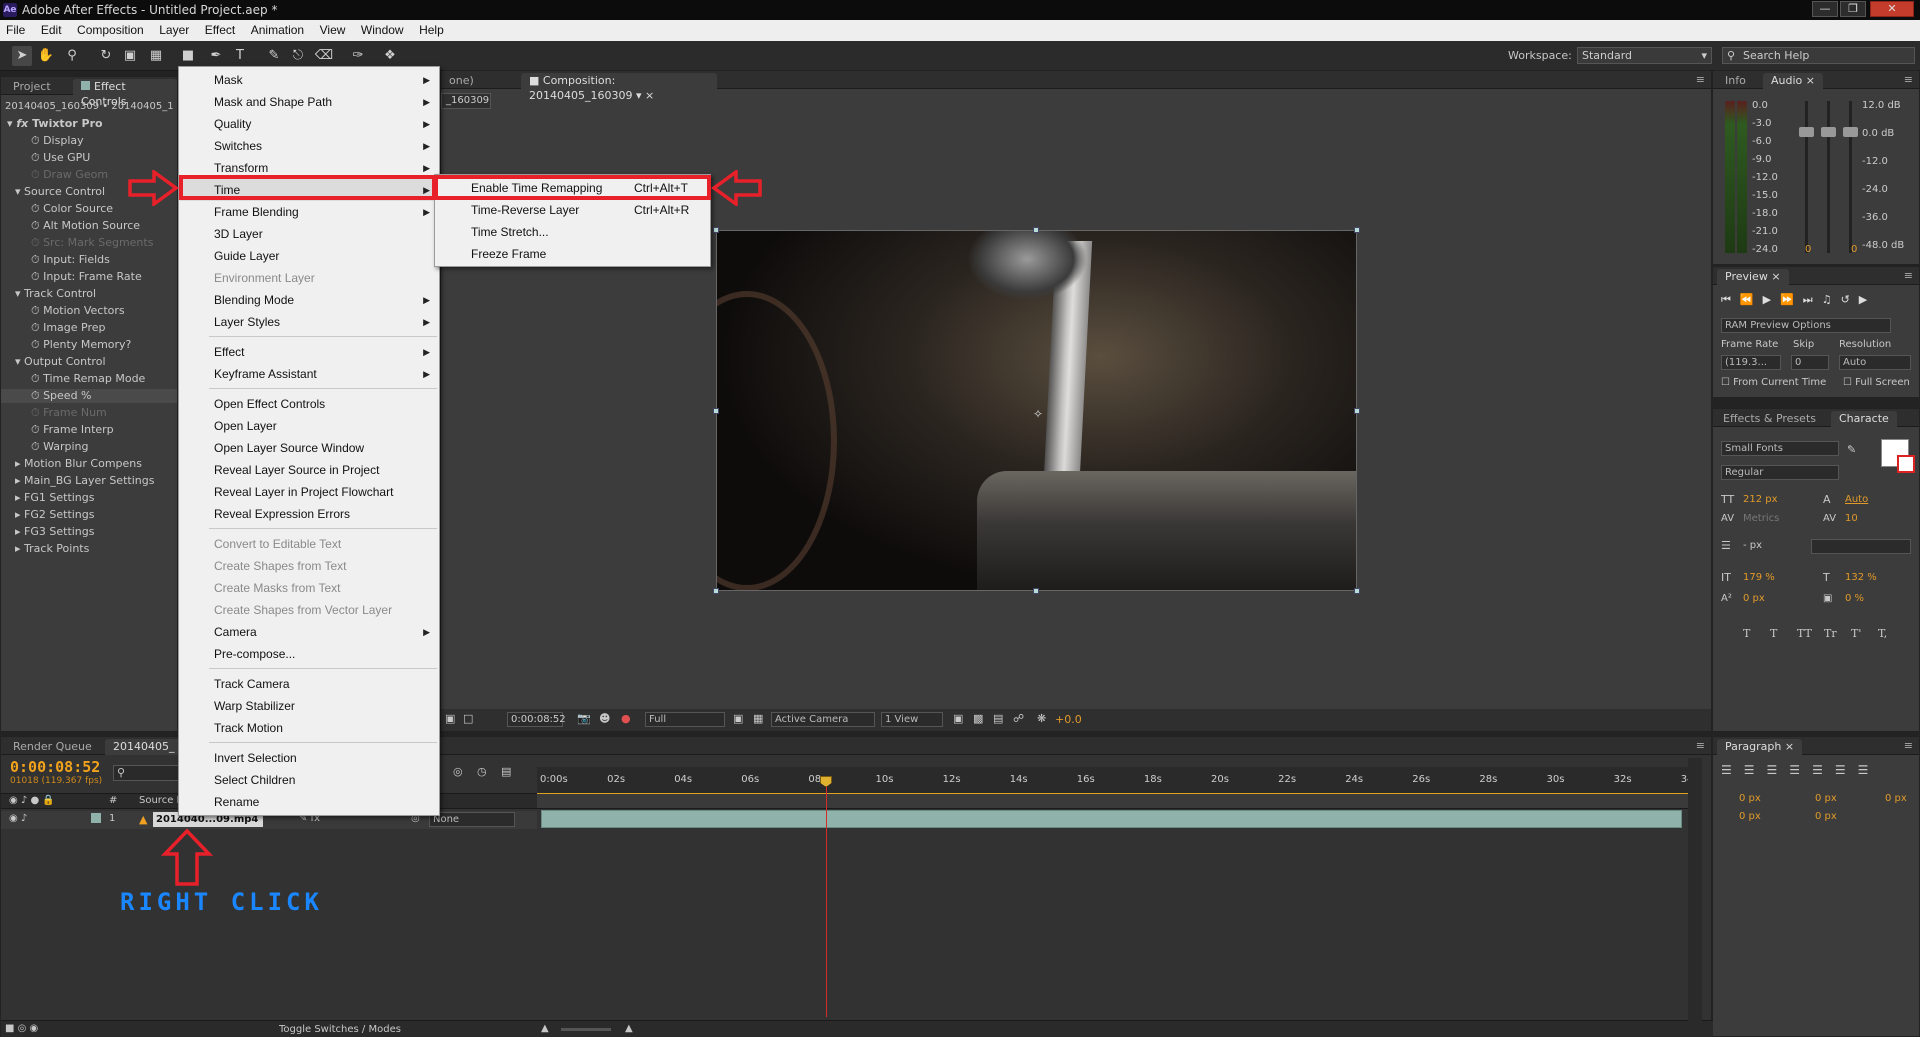 The width and height of the screenshot is (1920, 1037). I want to click on transparency-grid-icon: ▦, so click(758, 718).